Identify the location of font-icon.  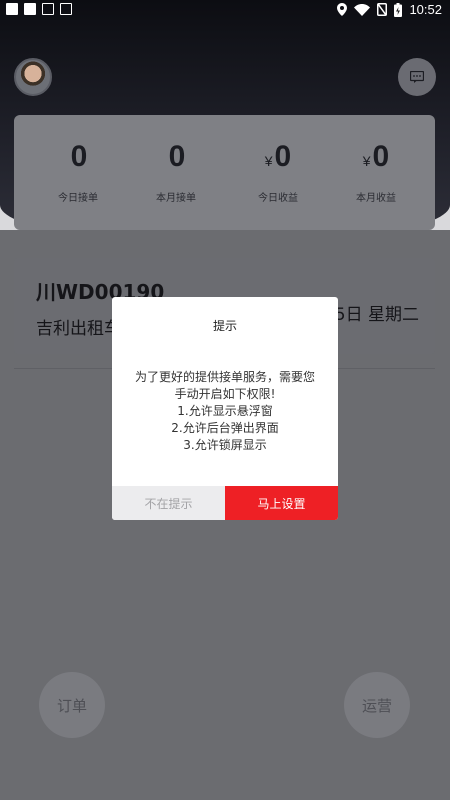
(66, 9).